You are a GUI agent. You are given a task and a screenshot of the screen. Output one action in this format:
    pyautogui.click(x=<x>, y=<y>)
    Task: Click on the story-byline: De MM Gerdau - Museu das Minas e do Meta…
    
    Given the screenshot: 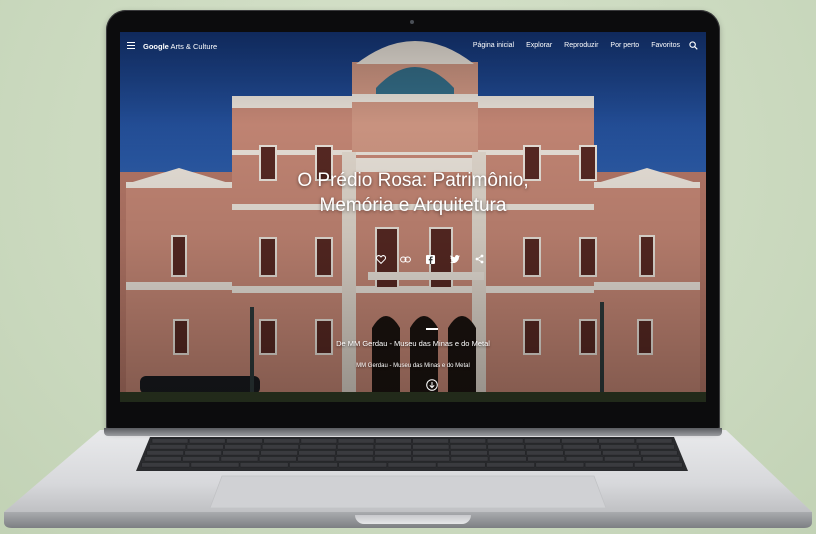 What is the action you would take?
    pyautogui.click(x=413, y=343)
    